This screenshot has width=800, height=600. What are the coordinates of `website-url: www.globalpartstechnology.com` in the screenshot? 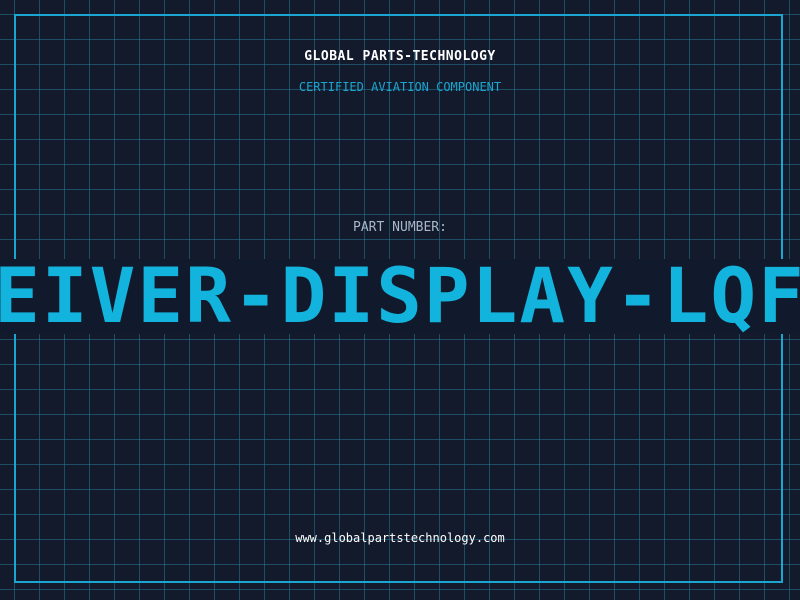 It's located at (400, 538).